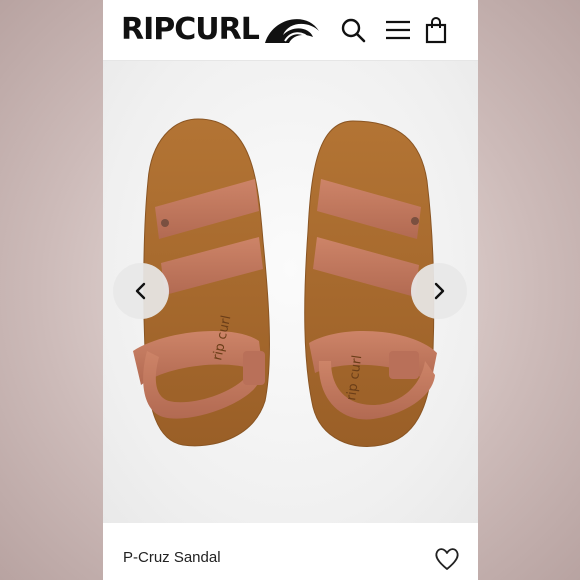  I want to click on product-info: P-Cruz Sandal, so click(290, 551).